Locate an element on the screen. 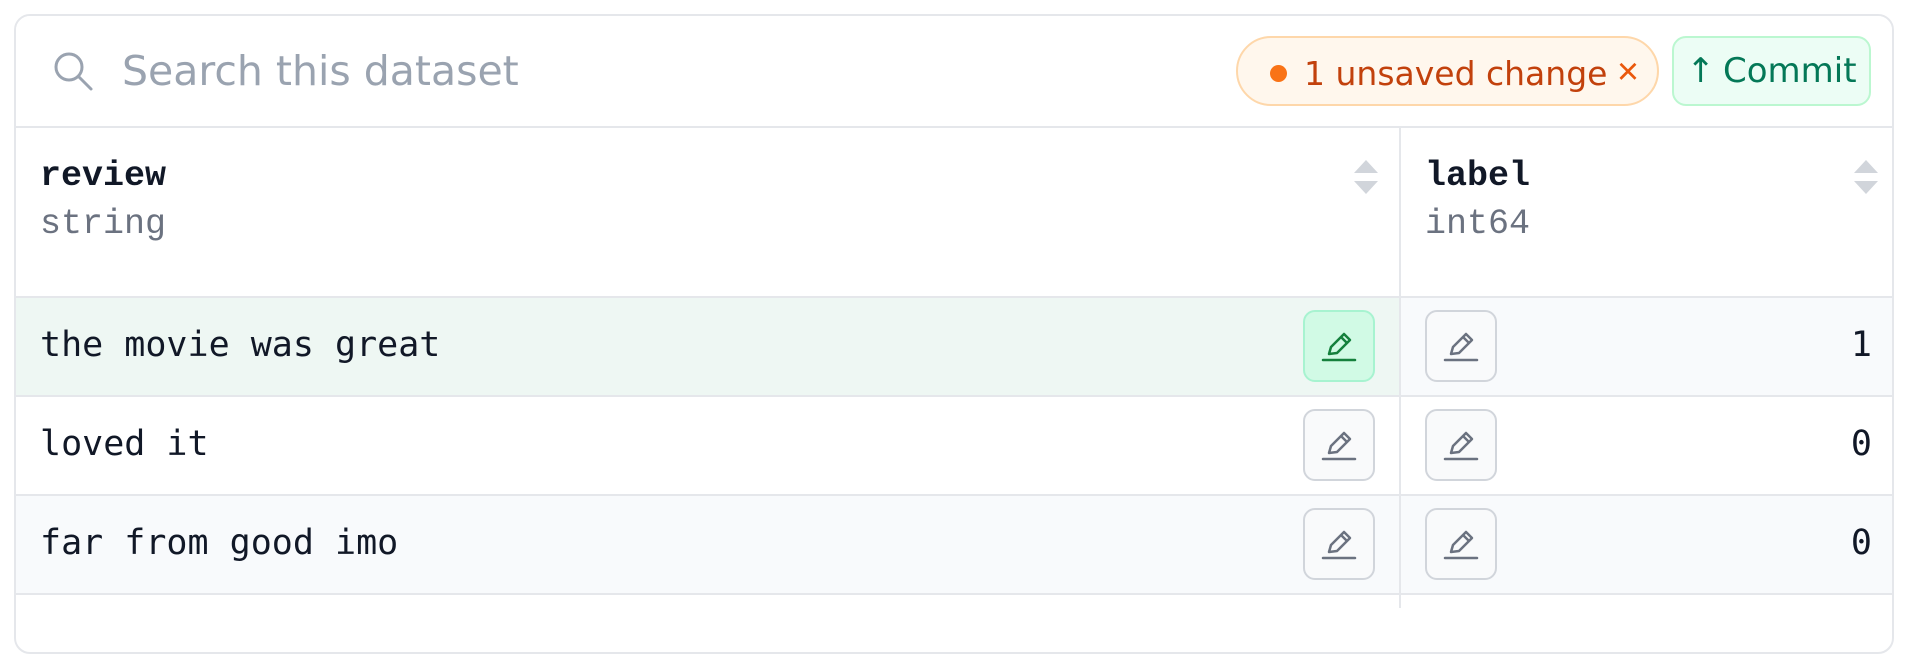 This screenshot has width=1908, height=654. column-header-label: label int64 is located at coordinates (1646, 212).